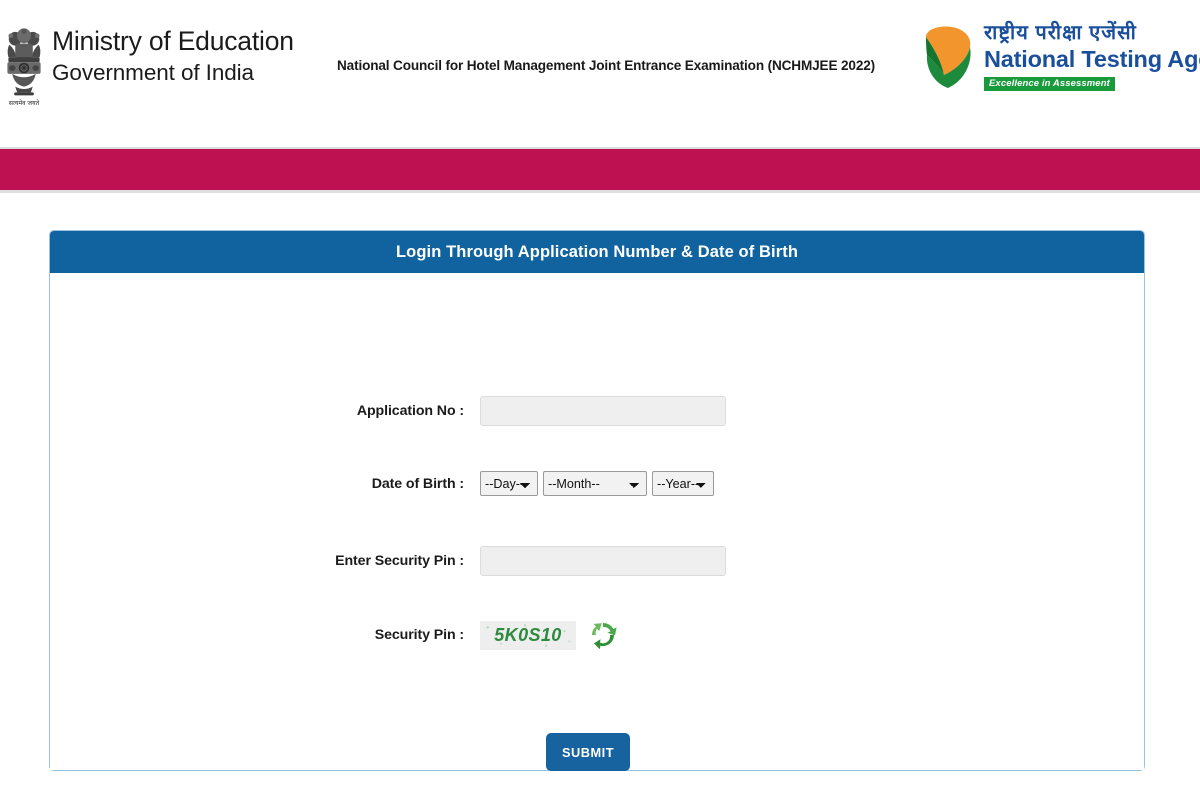 The image size is (1200, 800). Describe the element at coordinates (600, 170) in the screenshot. I see `primary-nav-bar` at that location.